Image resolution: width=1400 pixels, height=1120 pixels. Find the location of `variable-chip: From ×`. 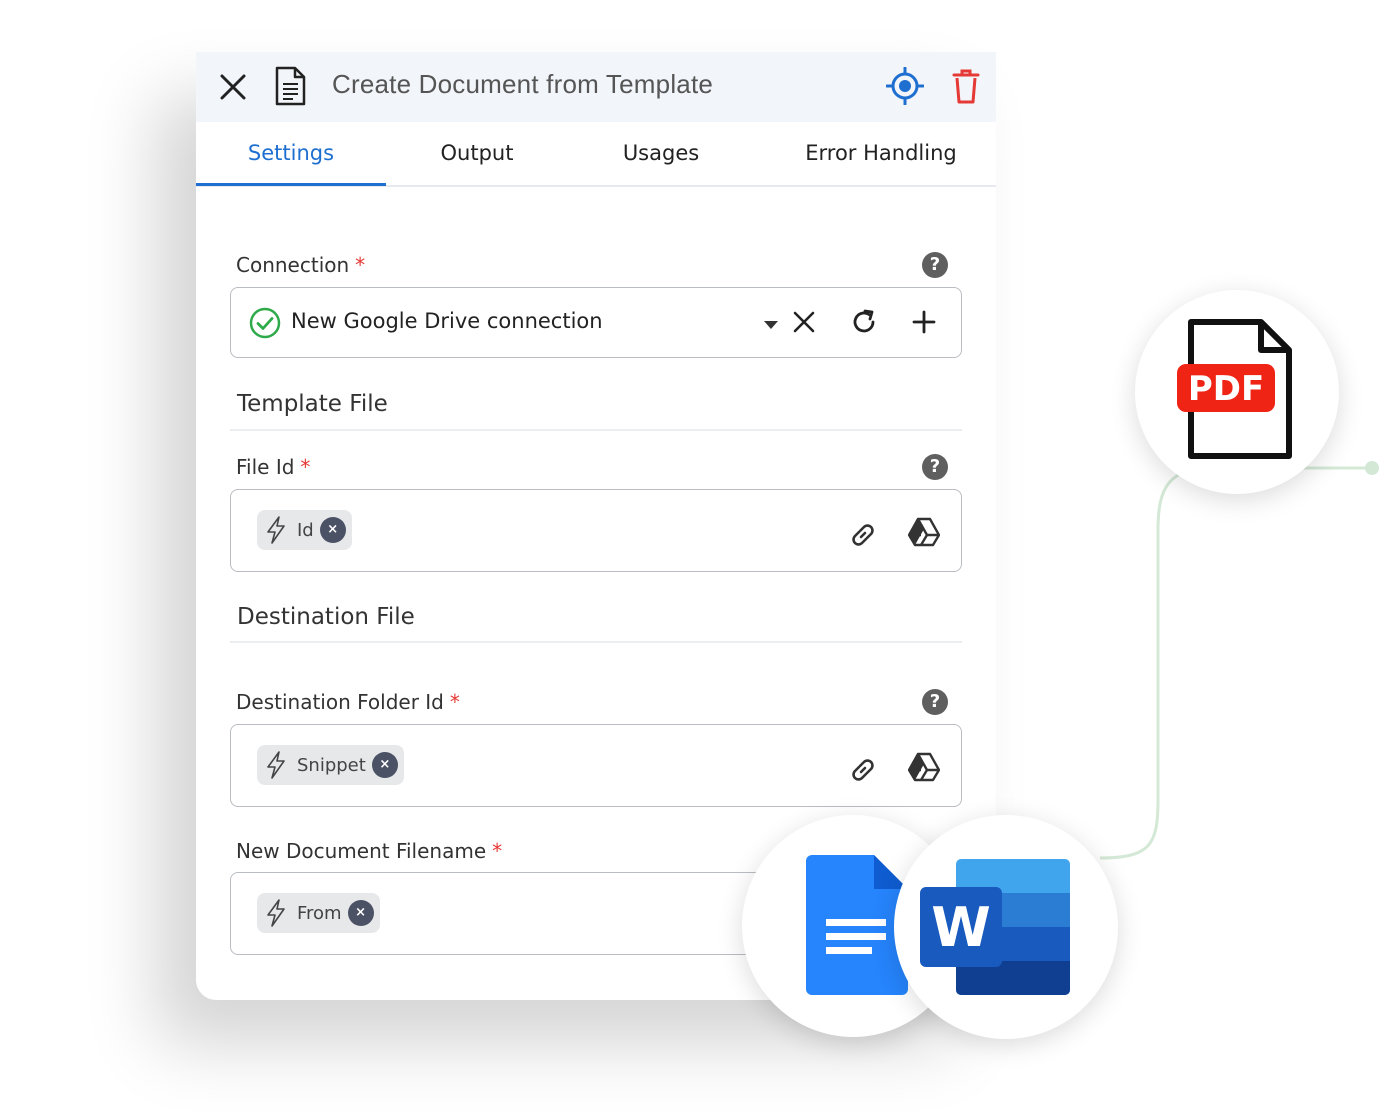

variable-chip: From × is located at coordinates (318, 913).